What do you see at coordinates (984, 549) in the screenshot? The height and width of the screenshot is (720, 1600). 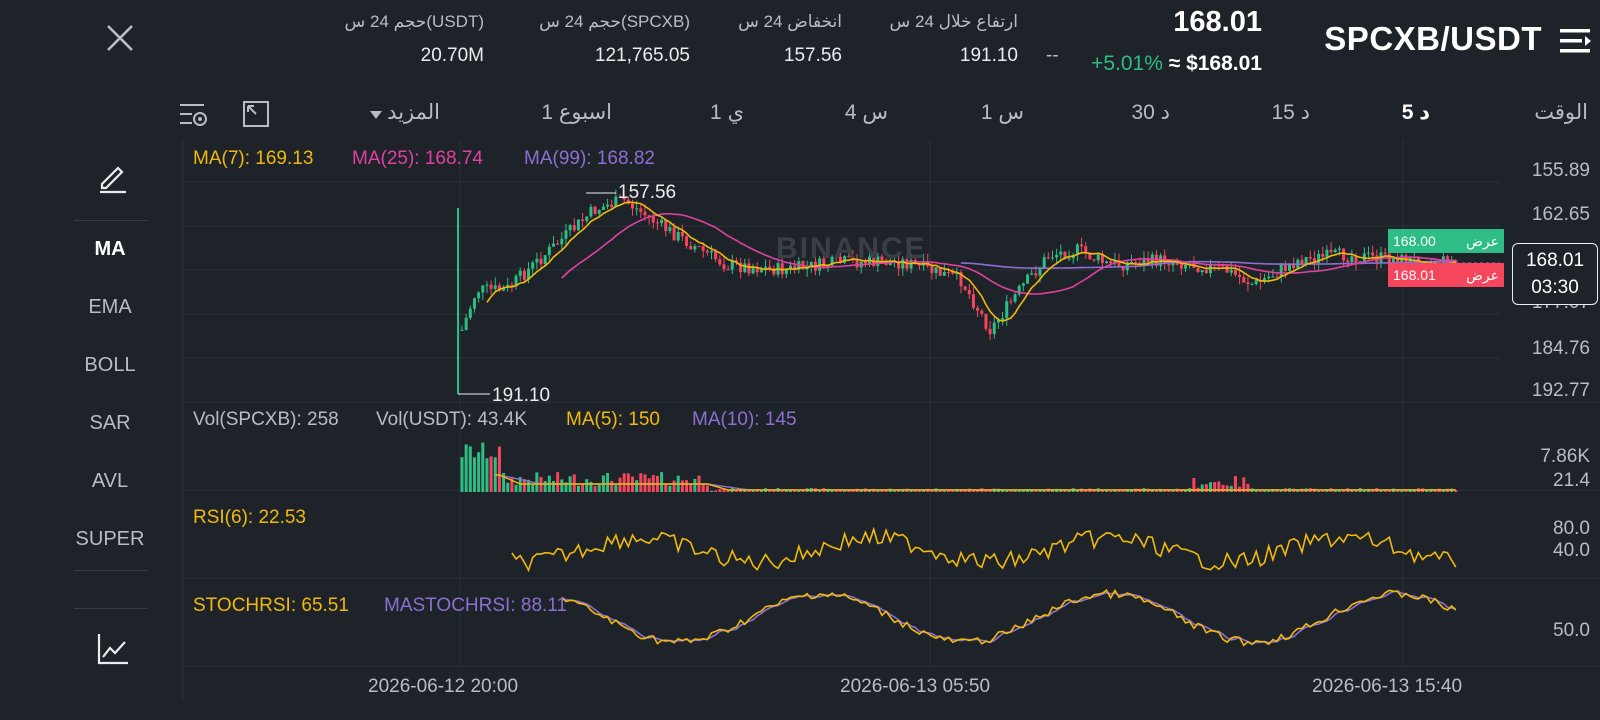 I see `rsi-line` at bounding box center [984, 549].